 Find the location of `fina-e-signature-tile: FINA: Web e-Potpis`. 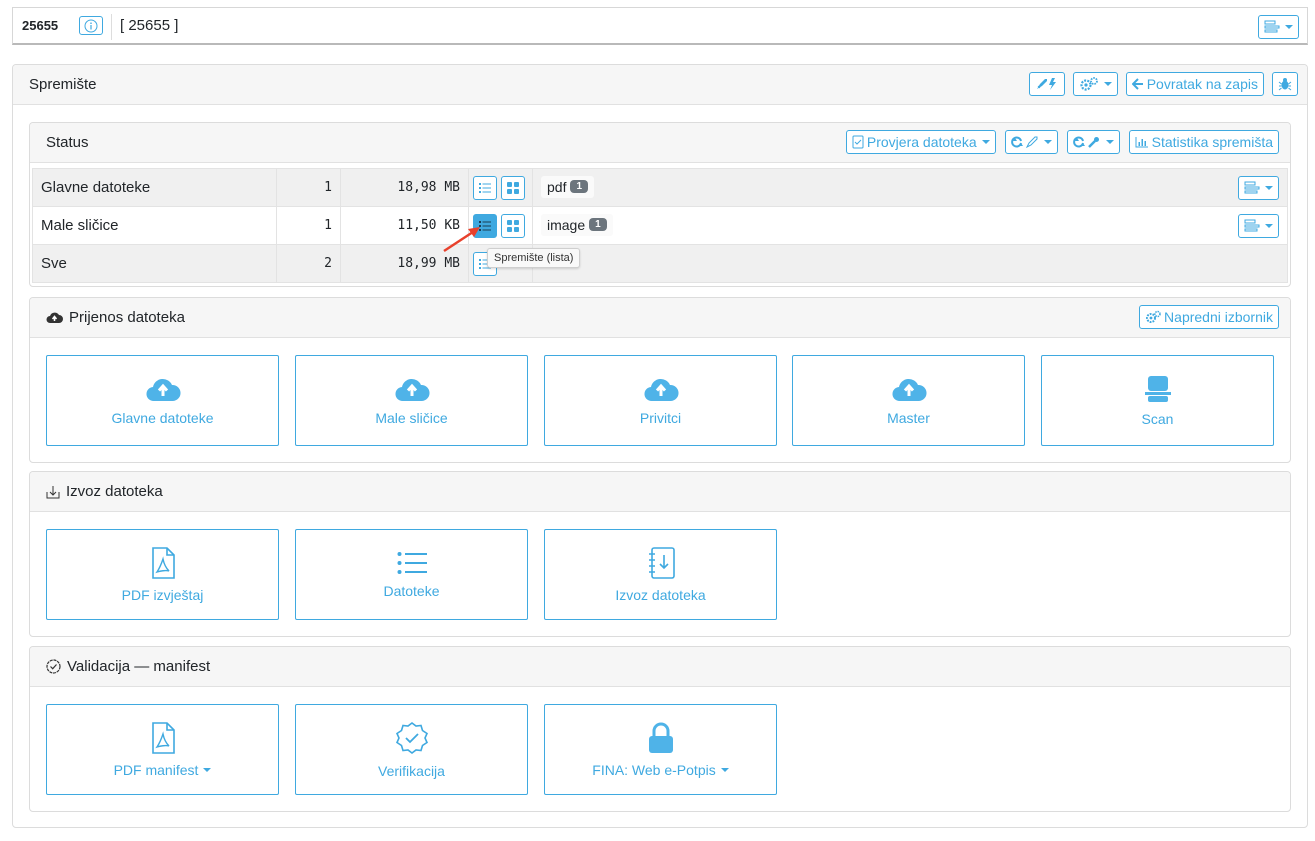

fina-e-signature-tile: FINA: Web e-Potpis is located at coordinates (660, 749).